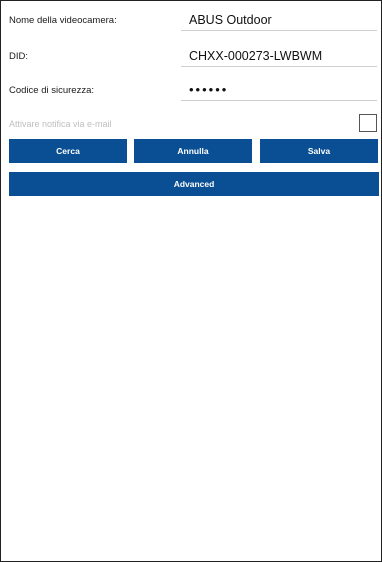 This screenshot has width=382, height=562. Describe the element at coordinates (52, 90) in the screenshot. I see `security-code-label: Codice di sicurezza:` at that location.